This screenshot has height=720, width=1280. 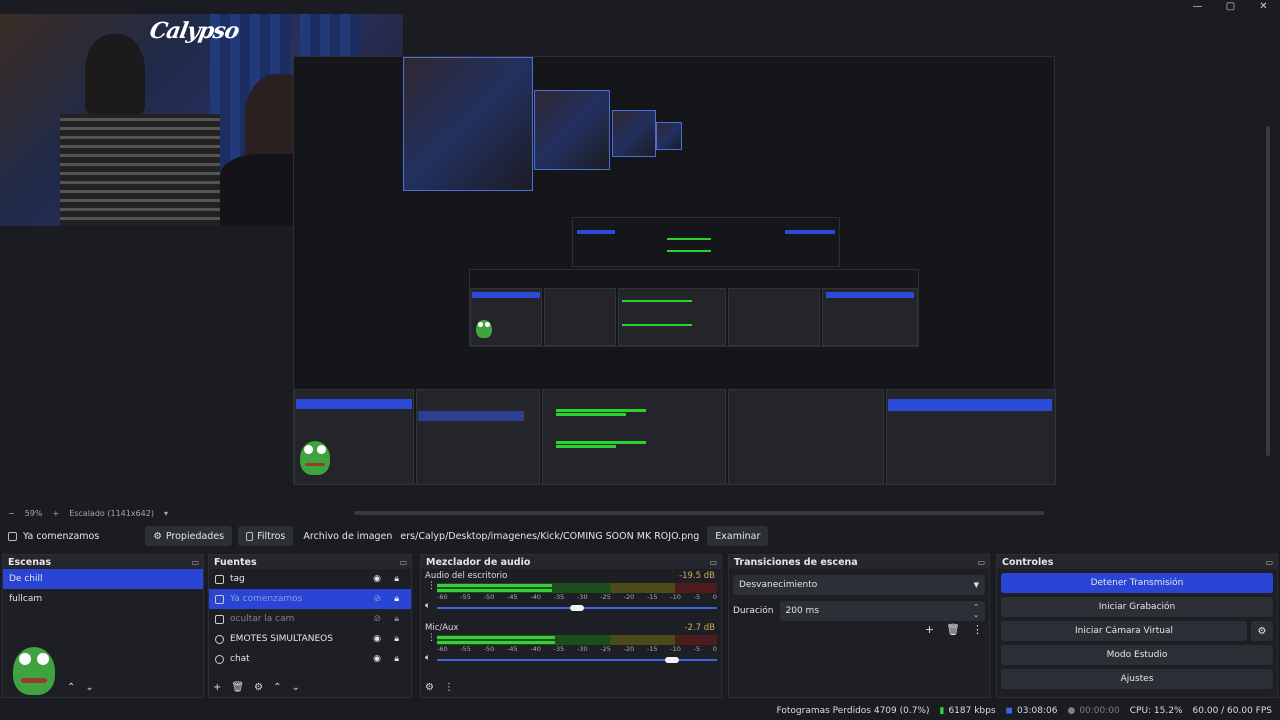 I want to click on image-icon, so click(x=219, y=579).